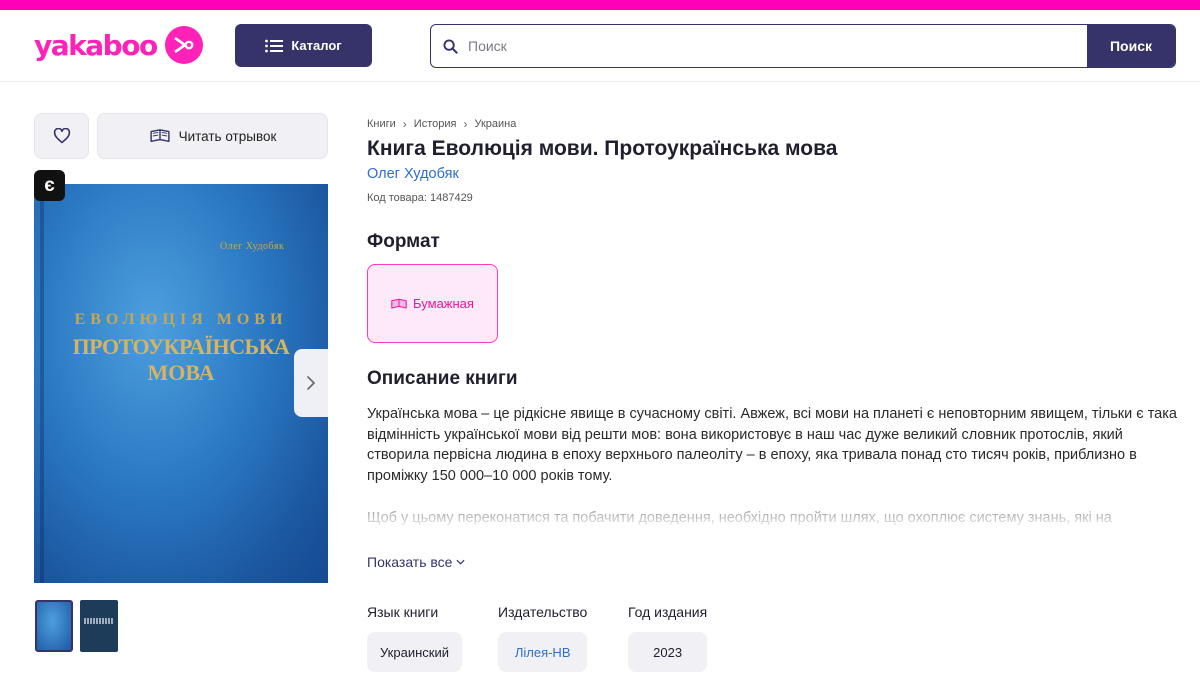  Describe the element at coordinates (181, 372) in the screenshot. I see `cover-title-line3: МОВА` at that location.